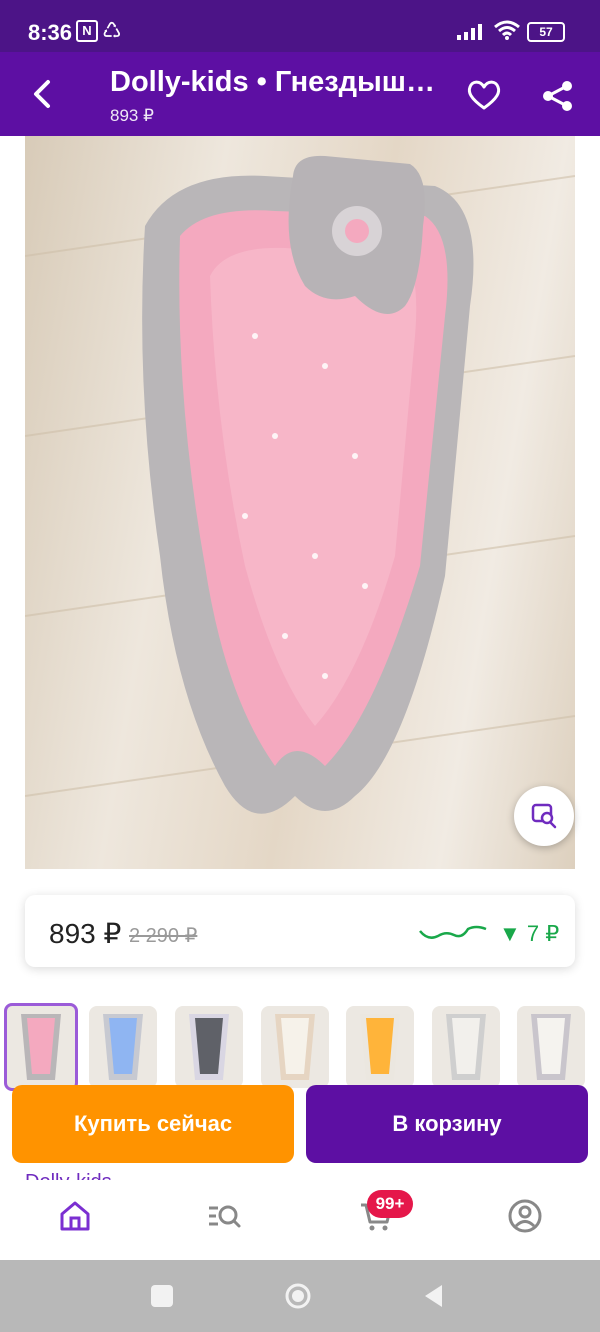  I want to click on bottom-nav, so click(300, 1220).